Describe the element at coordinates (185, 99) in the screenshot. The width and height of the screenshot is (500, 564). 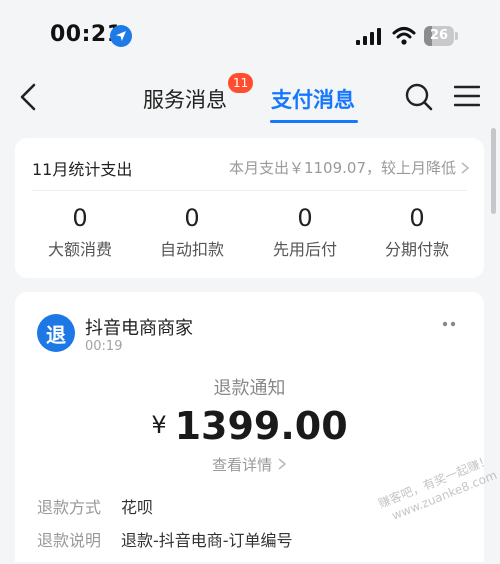
I see `tab-service-messages: 服务消息` at that location.